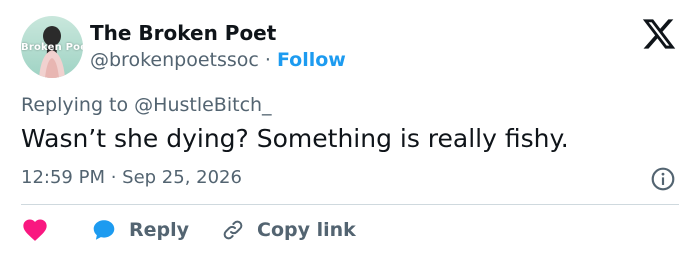  I want to click on avatar-text: Broken Poet, so click(52, 47).